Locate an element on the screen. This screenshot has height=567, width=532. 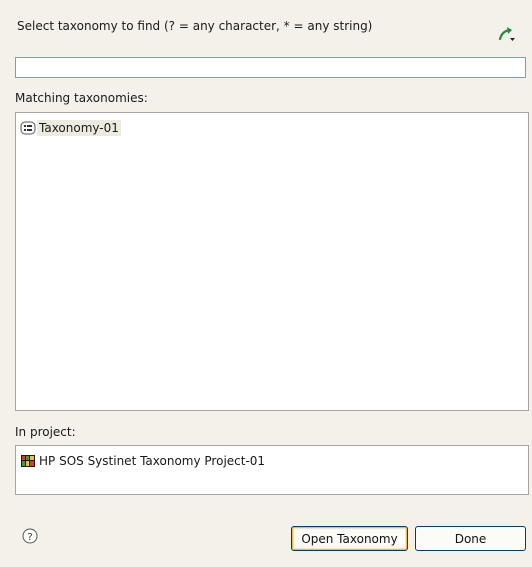
list-item: Taxonomy-01 is located at coordinates (70, 128).